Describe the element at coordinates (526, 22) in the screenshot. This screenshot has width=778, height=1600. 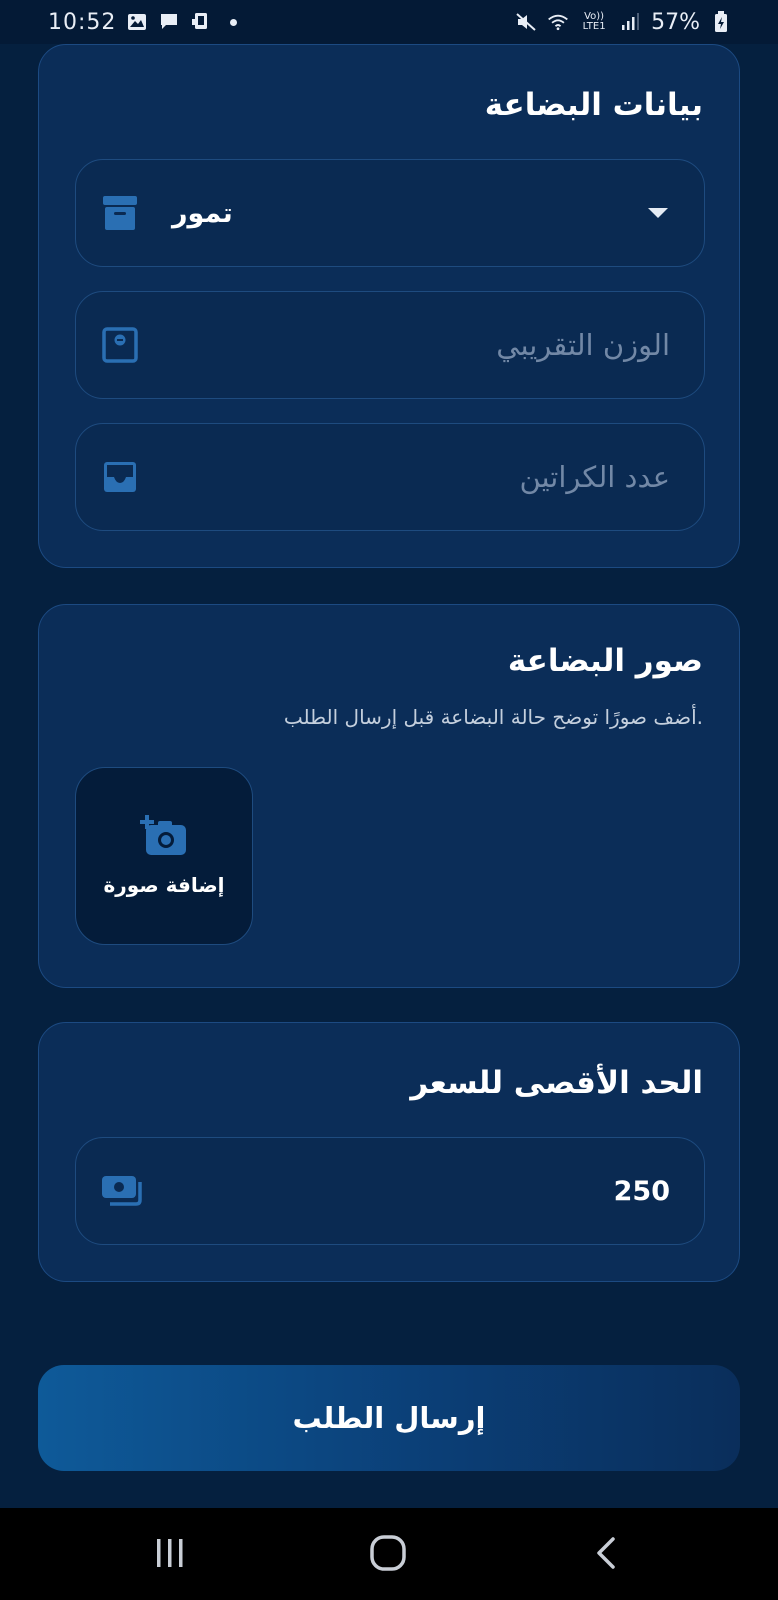
I see `mute-icon` at that location.